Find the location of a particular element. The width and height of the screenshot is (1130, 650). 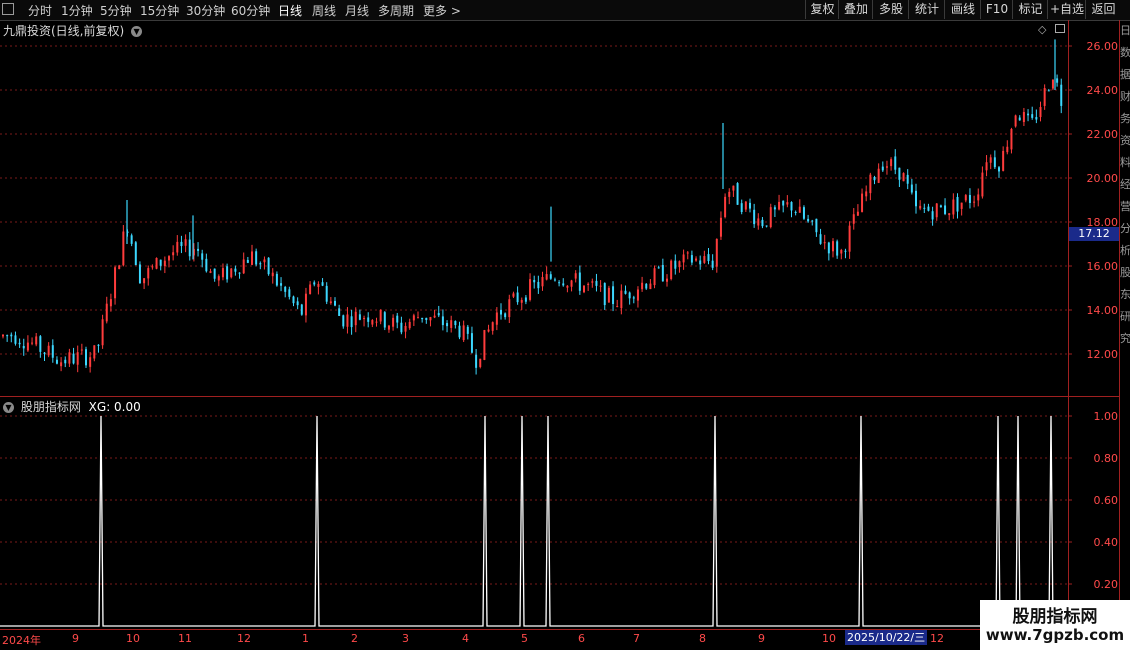

indicator-tick: 0.40 is located at coordinates (1106, 542).